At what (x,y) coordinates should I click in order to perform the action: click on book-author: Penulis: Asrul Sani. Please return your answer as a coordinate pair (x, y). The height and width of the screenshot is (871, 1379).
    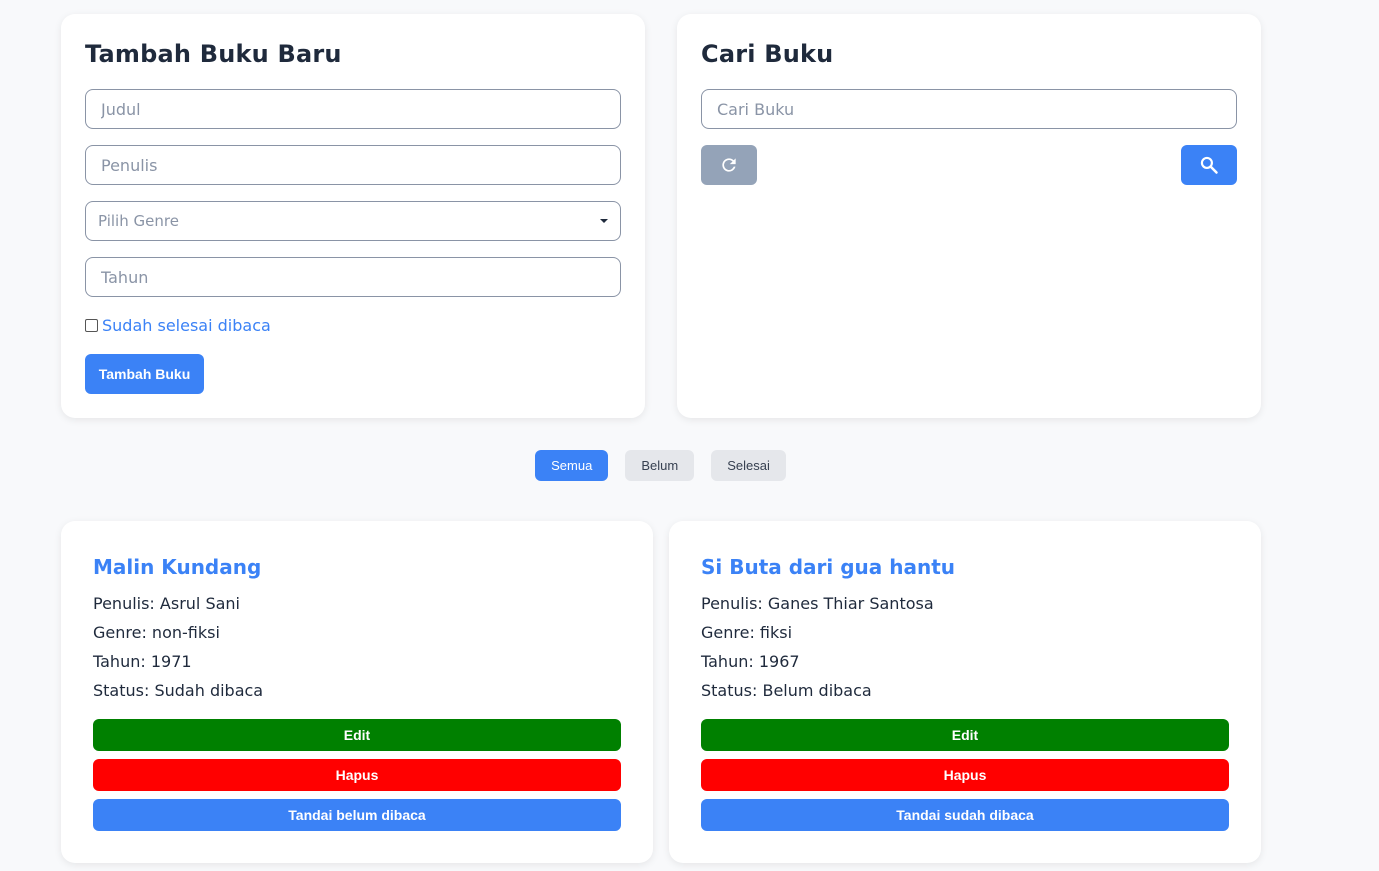
    Looking at the image, I should click on (166, 603).